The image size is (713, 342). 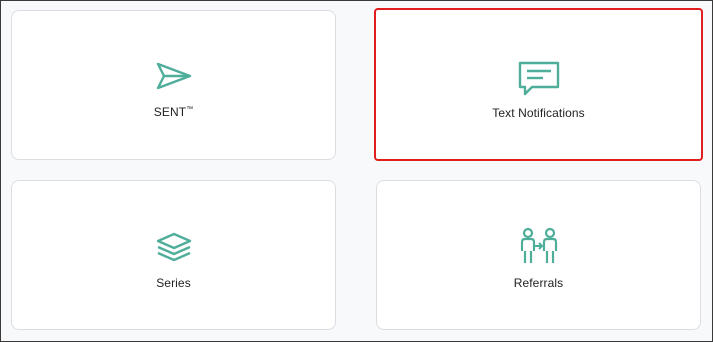 I want to click on trademark-symbol: ™, so click(x=190, y=109).